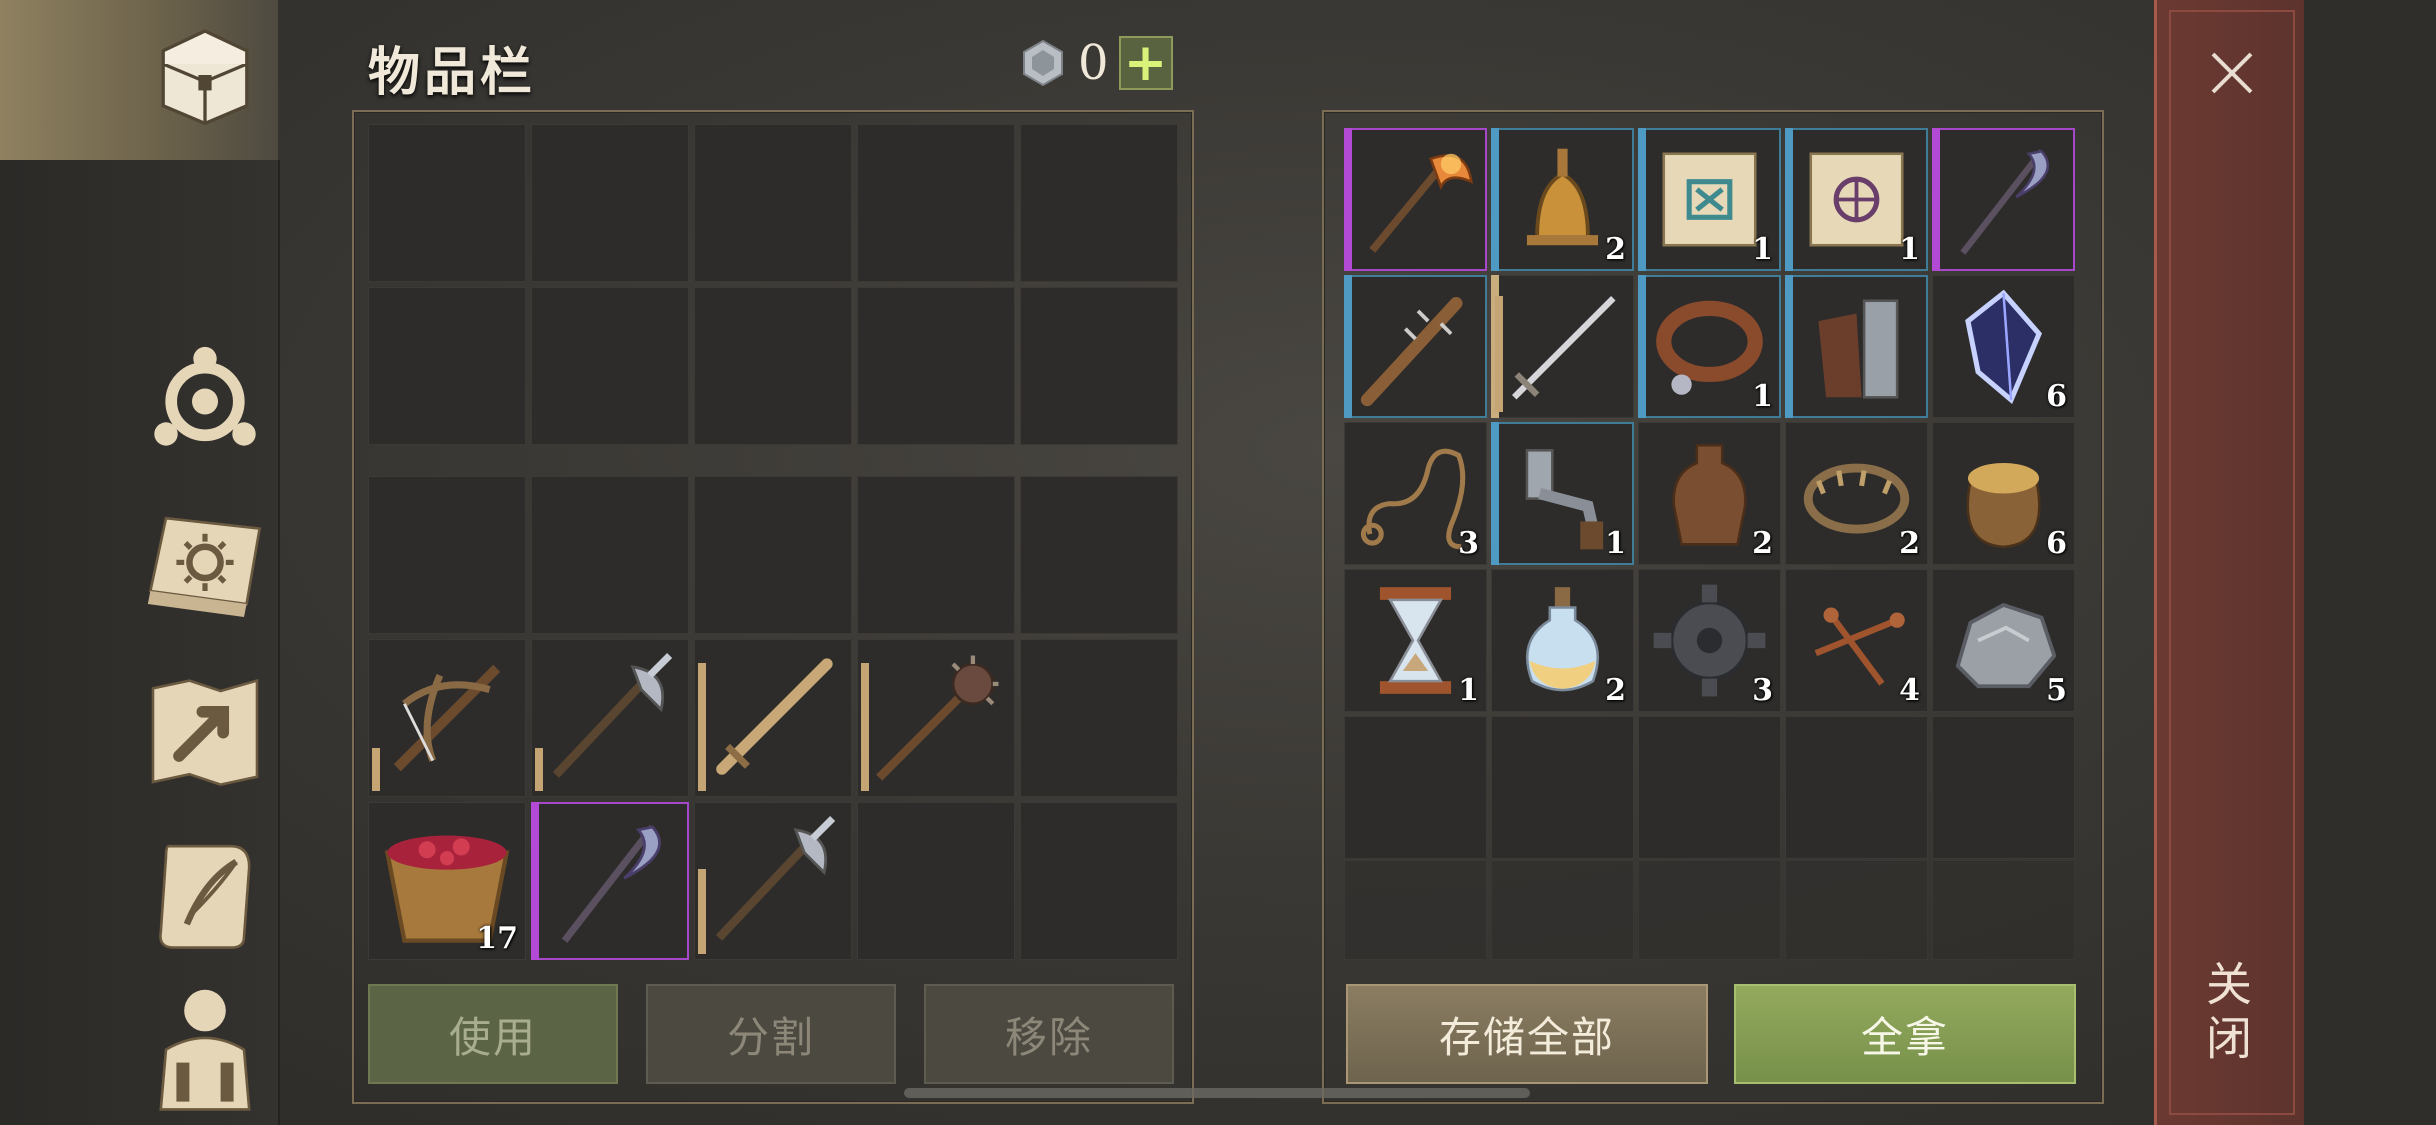 Image resolution: width=2436 pixels, height=1125 pixels. Describe the element at coordinates (771, 1034) in the screenshot. I see `split-button: 分割` at that location.